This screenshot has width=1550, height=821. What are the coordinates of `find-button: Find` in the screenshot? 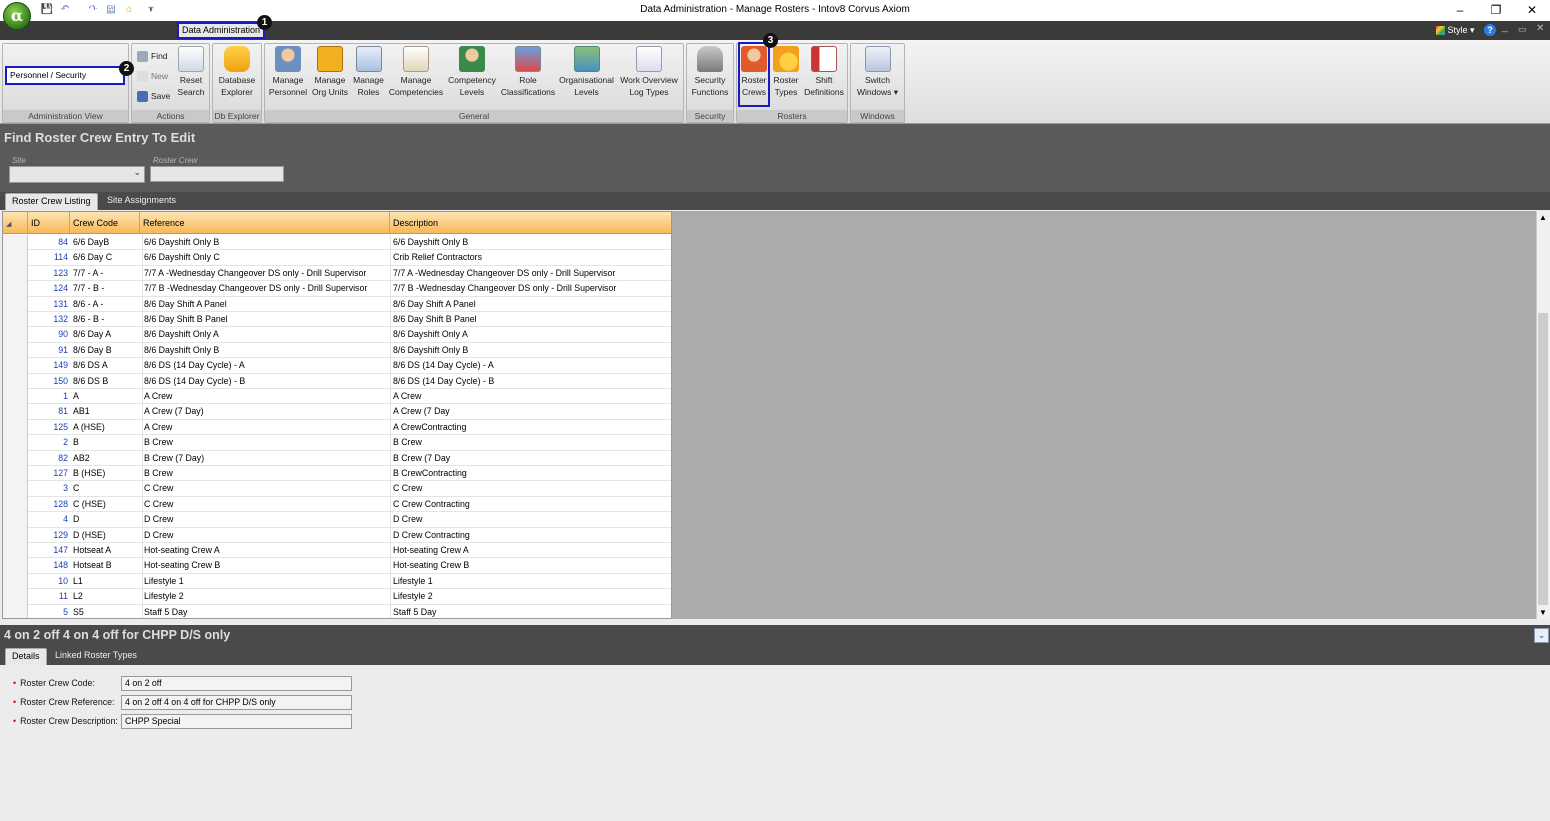 It's located at (152, 56).